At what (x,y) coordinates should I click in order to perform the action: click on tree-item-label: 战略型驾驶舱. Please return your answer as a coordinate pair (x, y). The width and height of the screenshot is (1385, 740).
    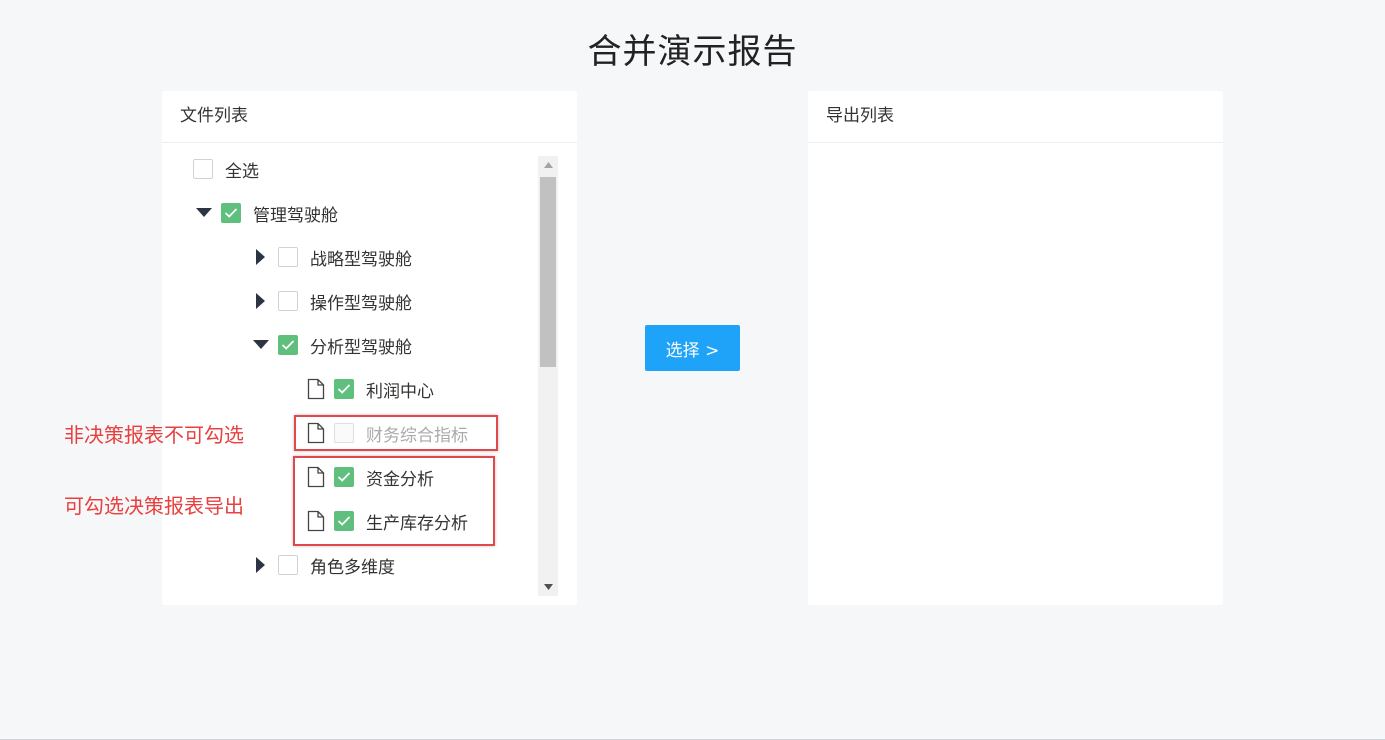
    Looking at the image, I should click on (361, 259).